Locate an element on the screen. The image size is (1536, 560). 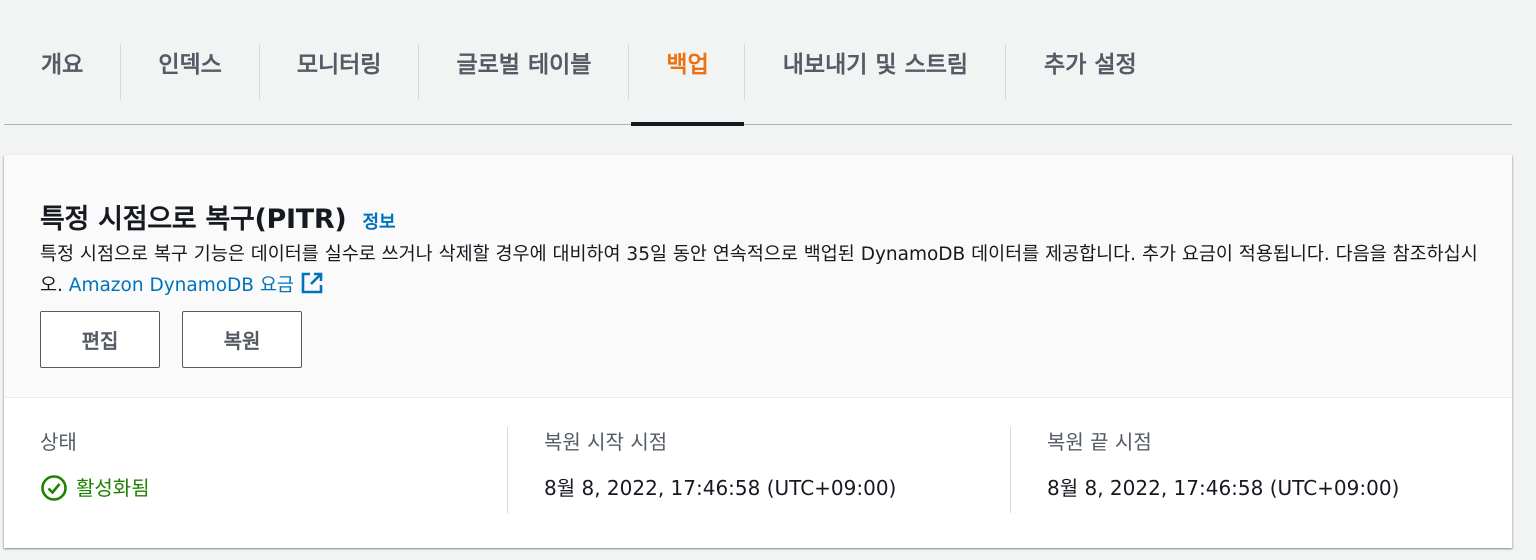
pricing-link-label: Amazon DynamoDB 요금 is located at coordinates (181, 285).